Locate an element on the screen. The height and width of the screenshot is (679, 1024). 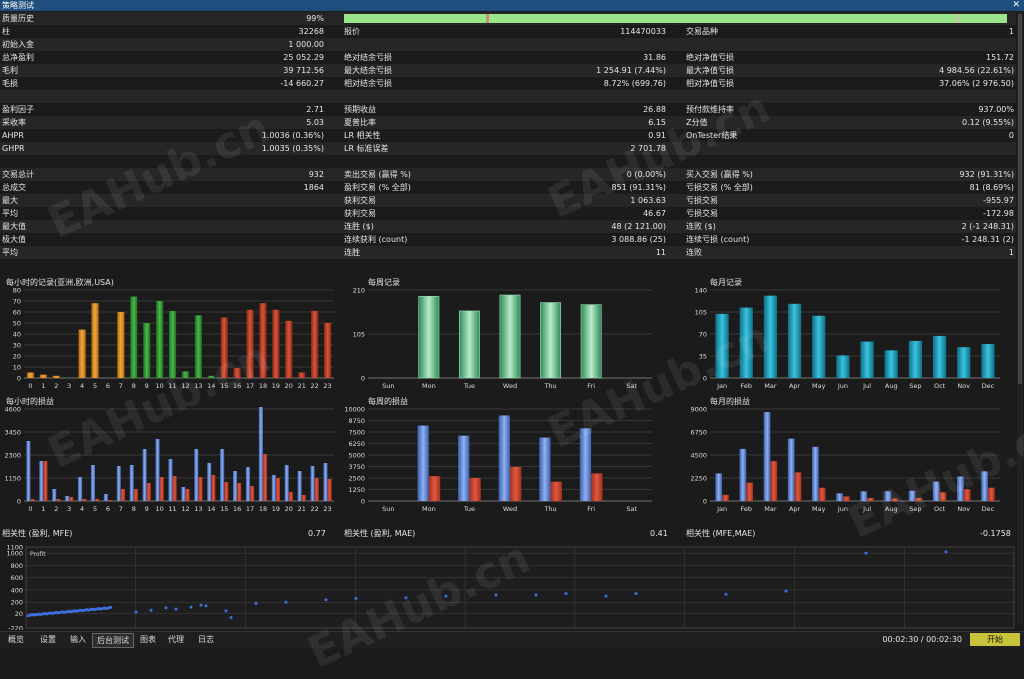
plot-area is located at coordinates (520, 587).